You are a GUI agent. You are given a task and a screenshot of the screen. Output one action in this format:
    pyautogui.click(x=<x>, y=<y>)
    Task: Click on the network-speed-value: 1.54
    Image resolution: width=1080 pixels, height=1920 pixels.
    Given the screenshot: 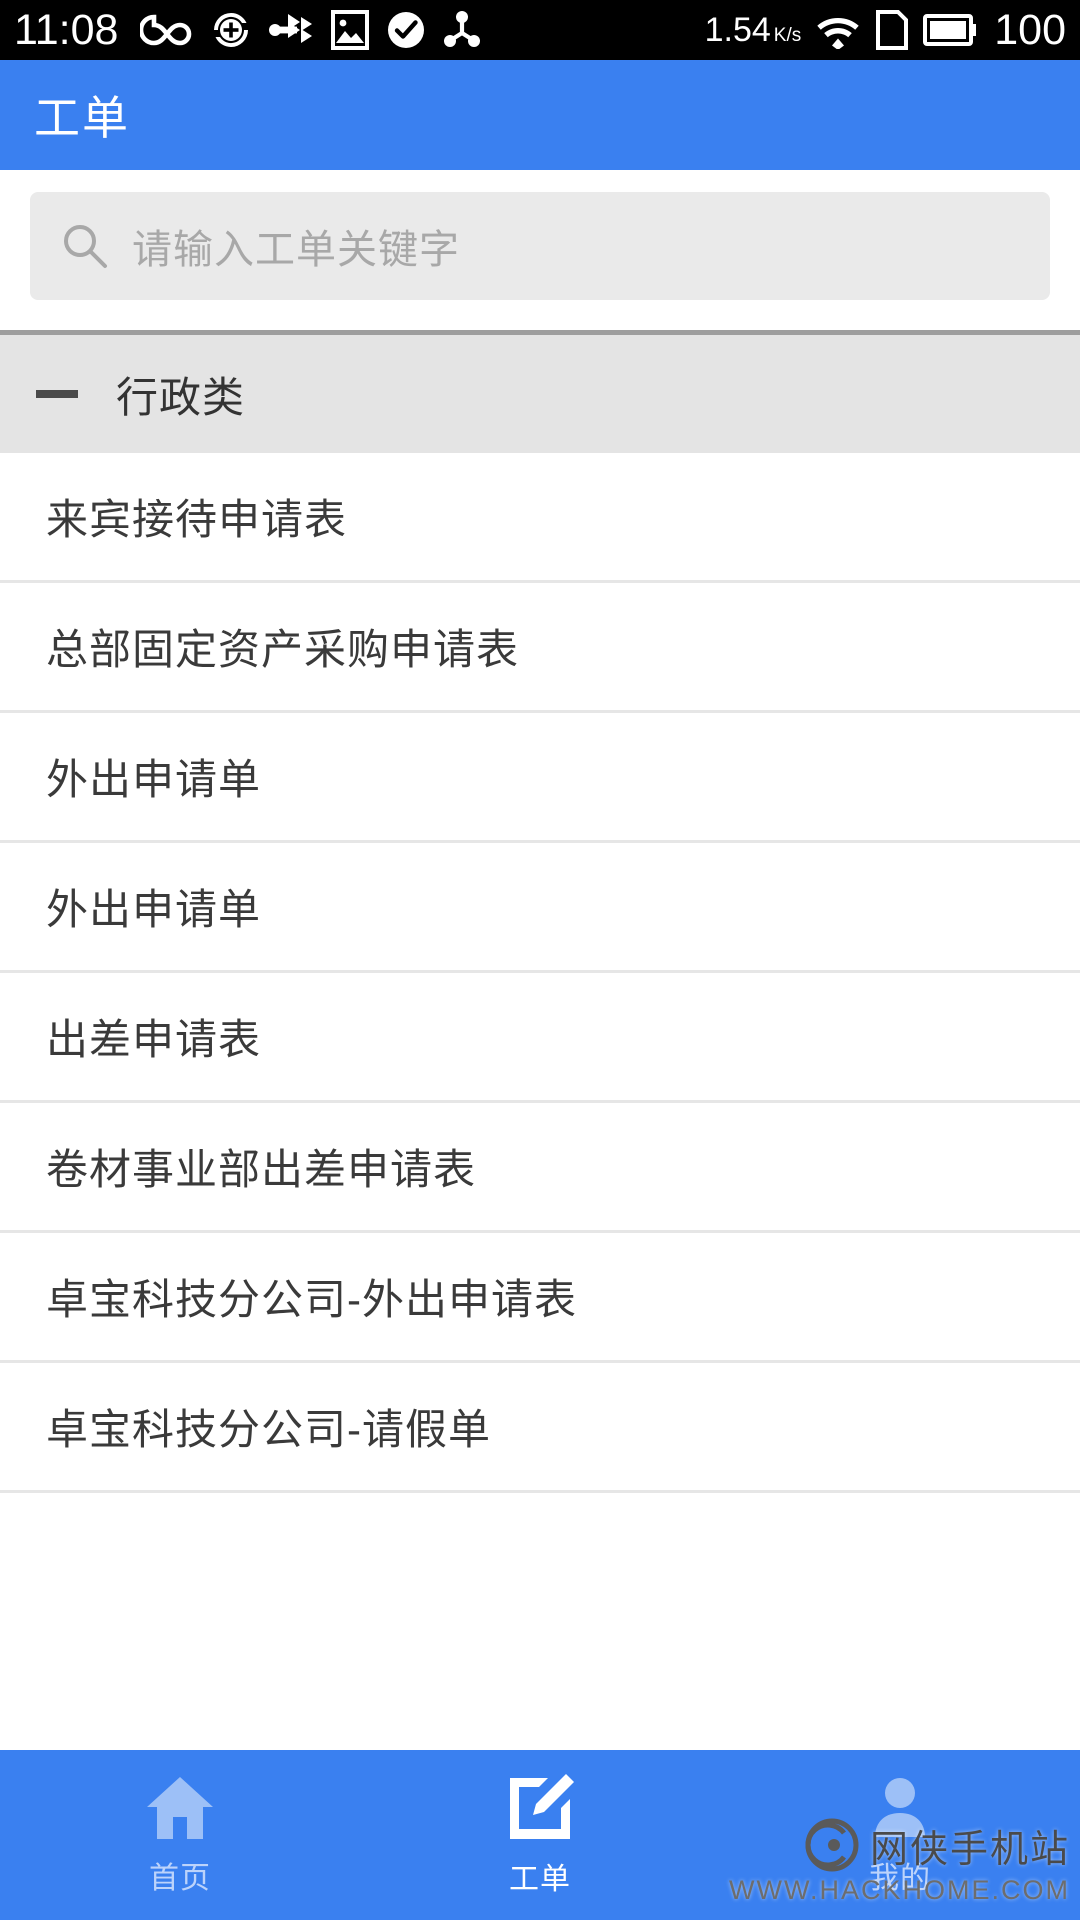 What is the action you would take?
    pyautogui.click(x=737, y=30)
    